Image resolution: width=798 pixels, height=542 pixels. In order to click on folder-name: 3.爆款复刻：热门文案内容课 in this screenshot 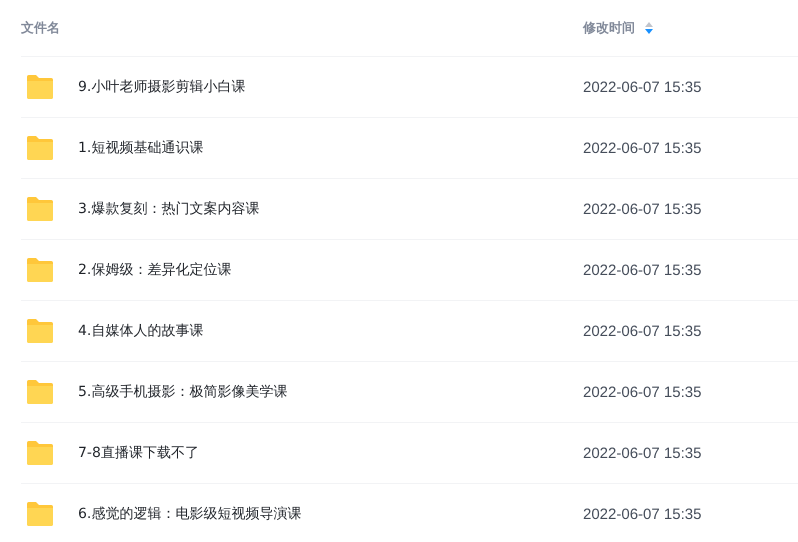, I will do `click(169, 209)`.